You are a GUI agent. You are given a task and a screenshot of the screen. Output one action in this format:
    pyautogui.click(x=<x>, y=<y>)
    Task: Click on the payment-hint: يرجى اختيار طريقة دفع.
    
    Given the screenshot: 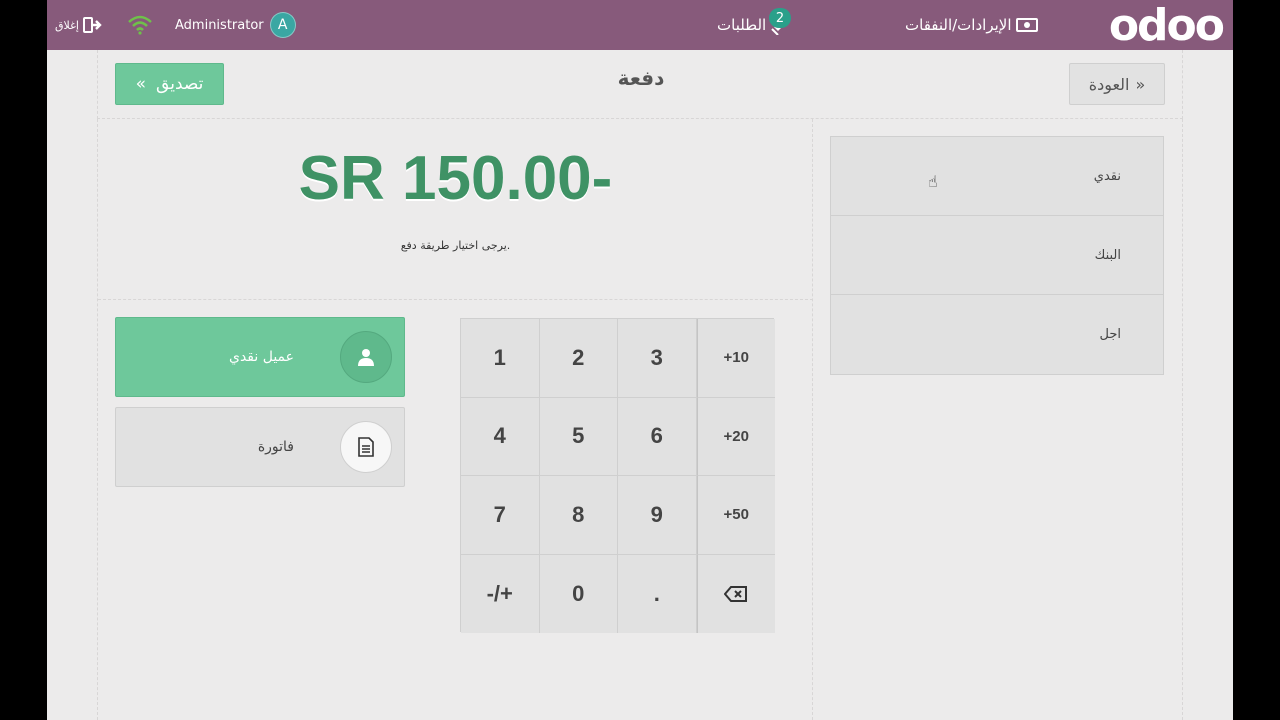 What is the action you would take?
    pyautogui.click(x=455, y=245)
    